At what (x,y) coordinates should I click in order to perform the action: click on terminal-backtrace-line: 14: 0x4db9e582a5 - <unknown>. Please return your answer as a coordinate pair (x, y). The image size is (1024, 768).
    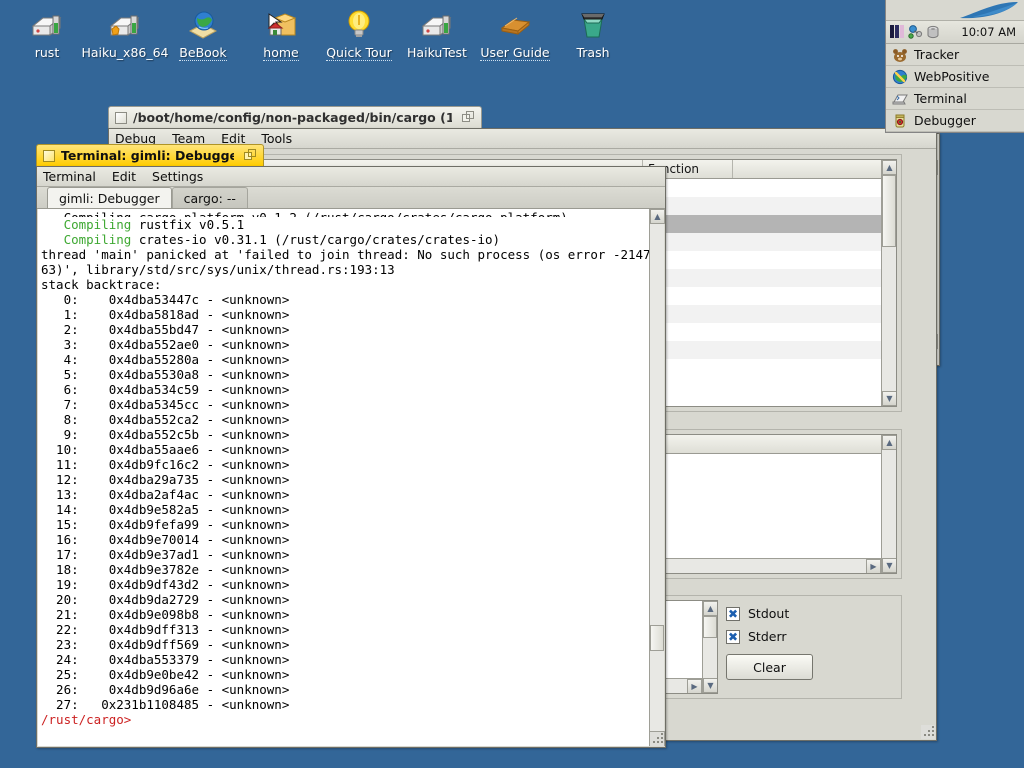
    Looking at the image, I should click on (165, 509).